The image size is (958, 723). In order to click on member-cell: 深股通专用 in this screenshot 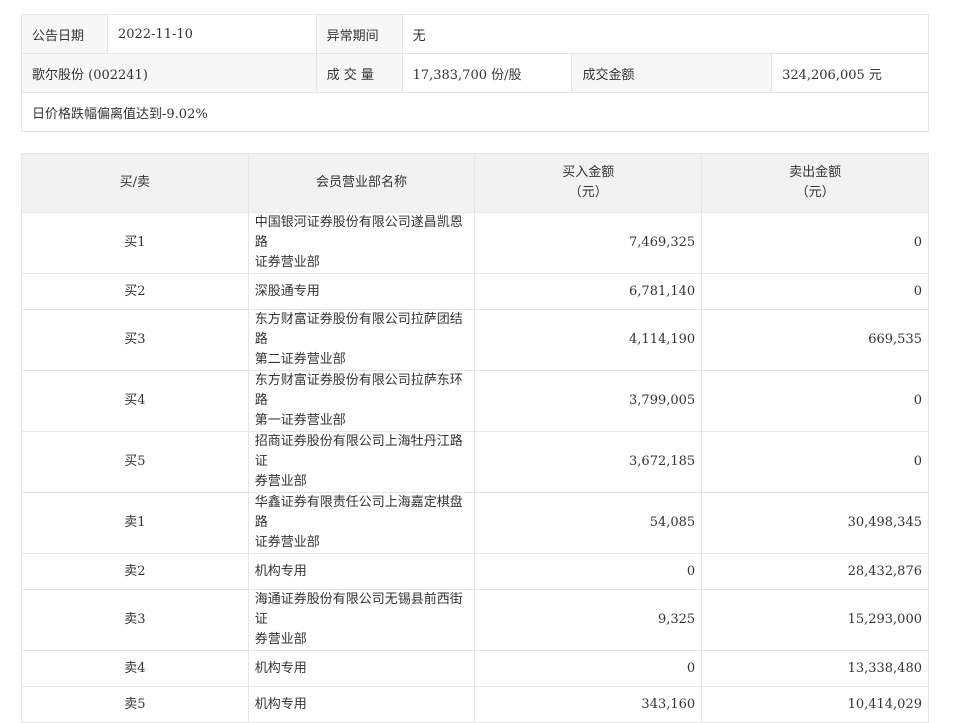, I will do `click(361, 291)`.